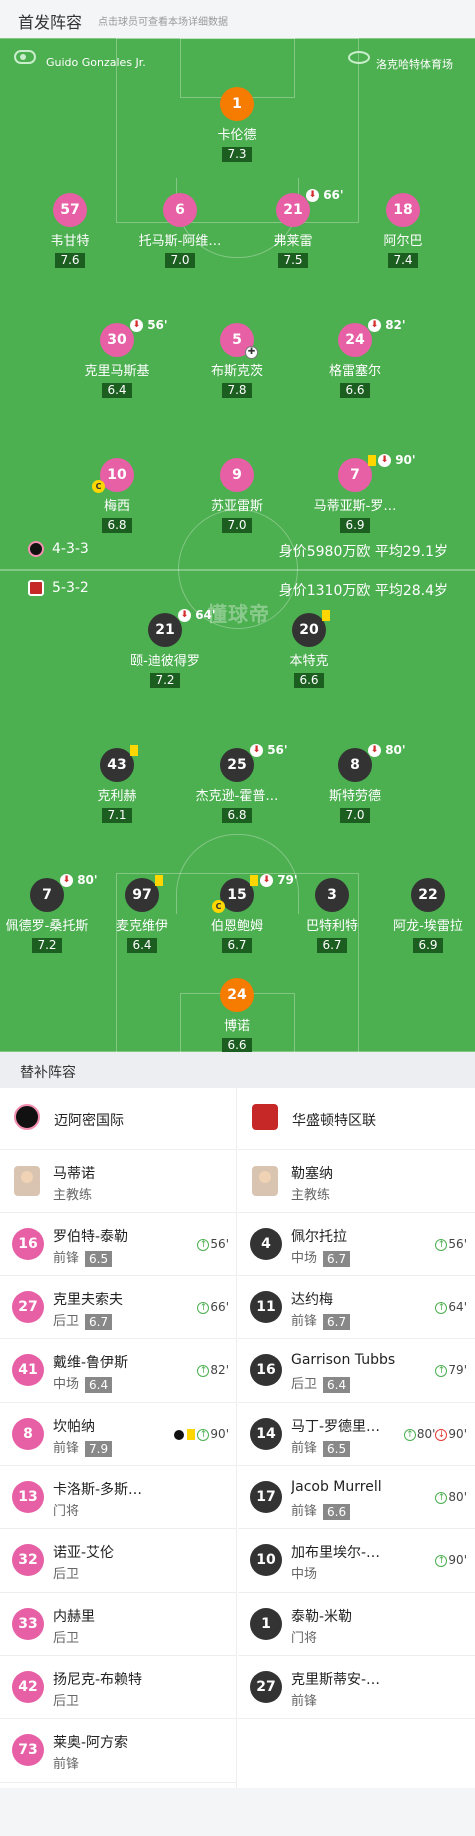  Describe the element at coordinates (118, 1181) in the screenshot. I see `home-coach-row: 马蒂诺 主教练` at that location.